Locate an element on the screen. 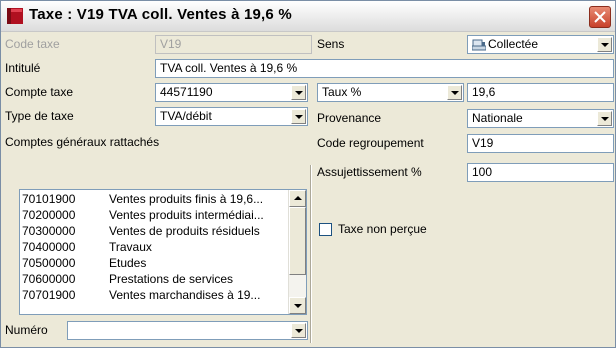 The image size is (616, 348). type-taxe-value: TVA/débit is located at coordinates (186, 116).